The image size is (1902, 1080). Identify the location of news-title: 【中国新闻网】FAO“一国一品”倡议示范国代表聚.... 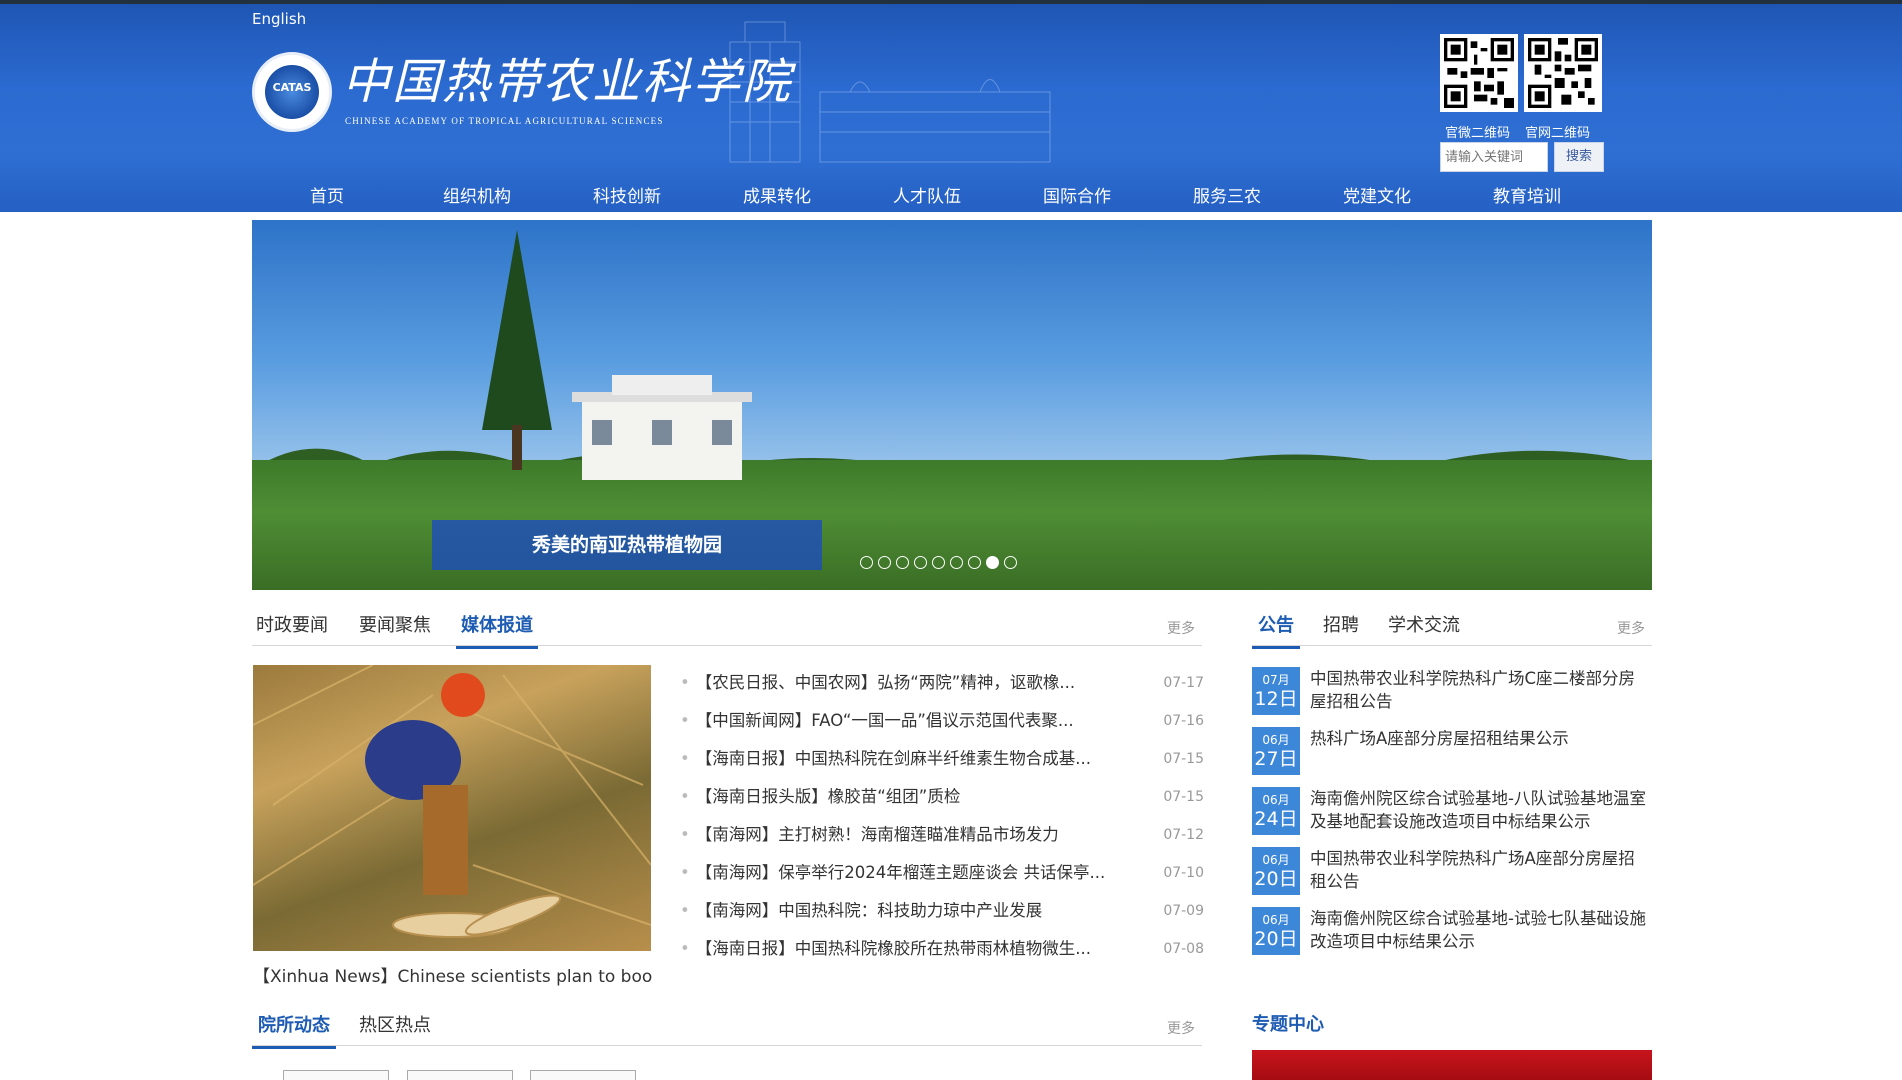
(885, 720).